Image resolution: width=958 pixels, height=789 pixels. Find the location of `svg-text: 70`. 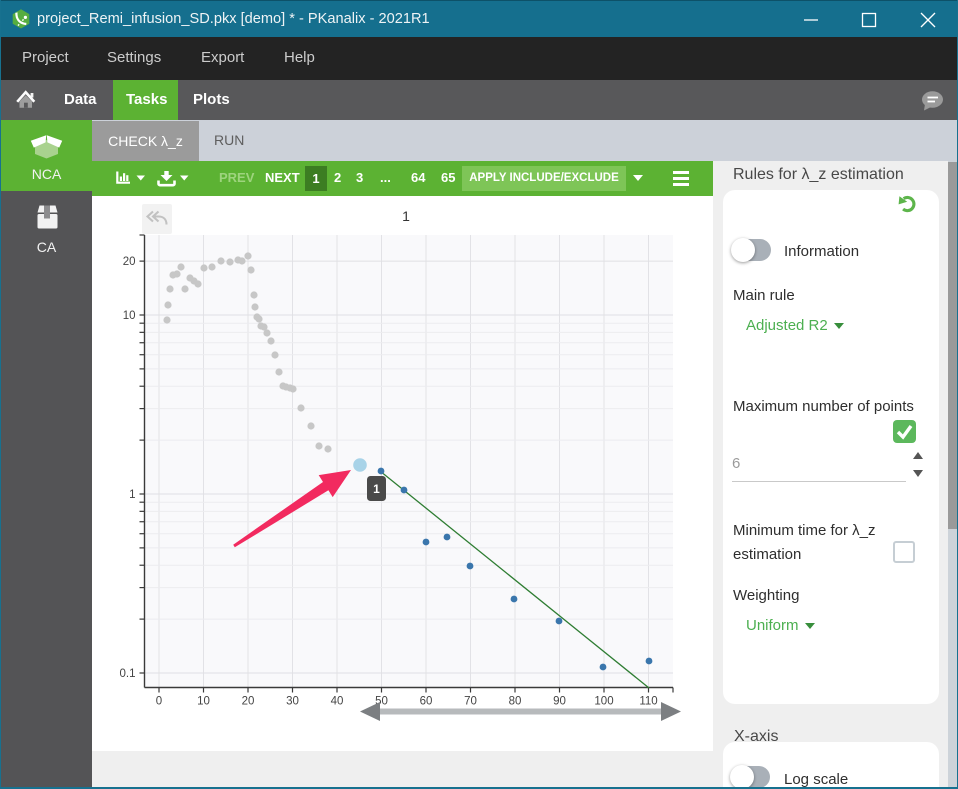

svg-text: 70 is located at coordinates (470, 702).